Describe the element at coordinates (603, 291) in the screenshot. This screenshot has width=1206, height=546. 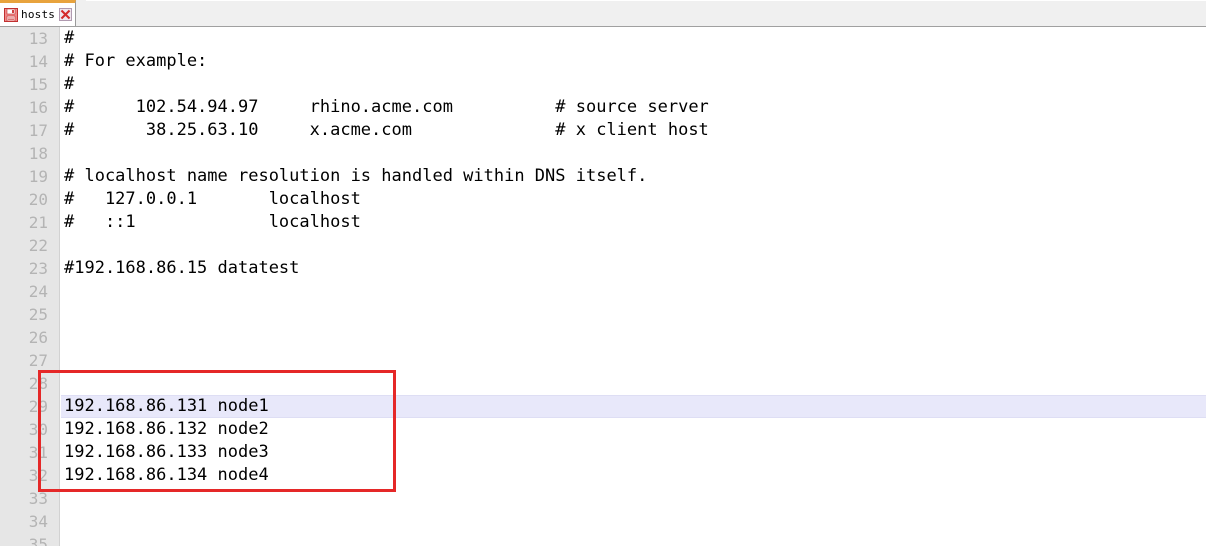
I see `editor-line: 24` at that location.